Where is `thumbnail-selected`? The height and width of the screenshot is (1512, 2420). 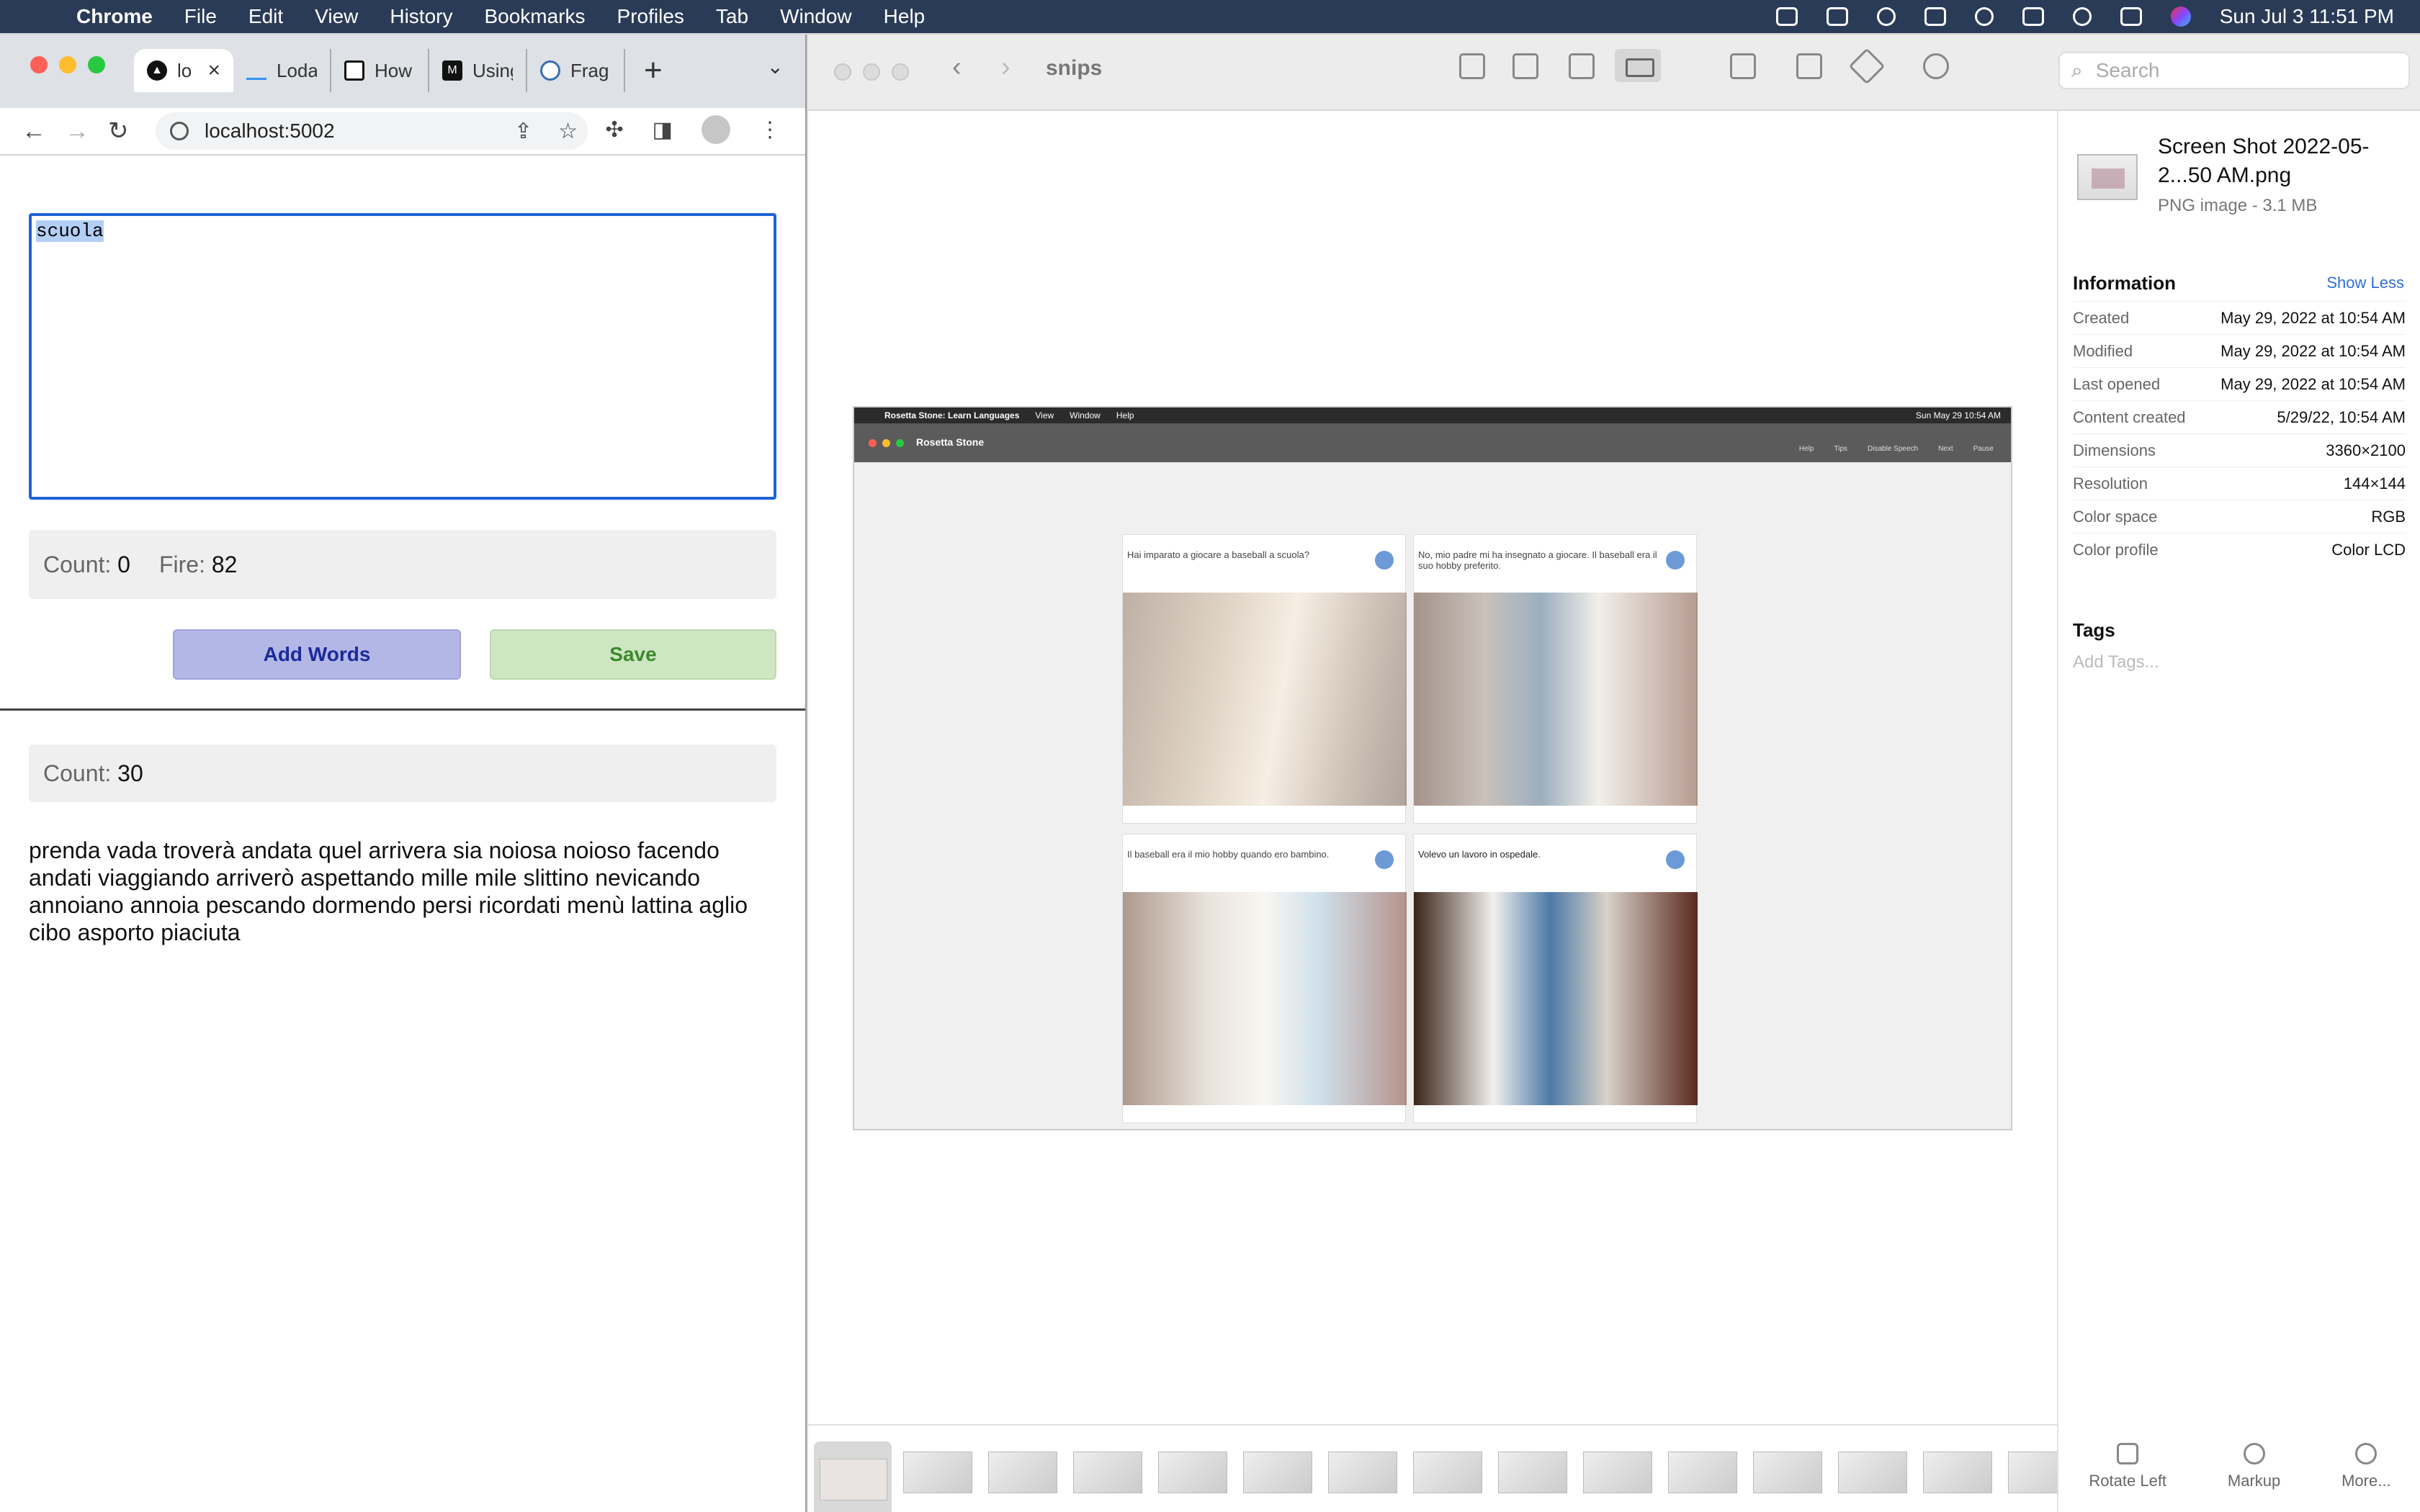 thumbnail-selected is located at coordinates (853, 1476).